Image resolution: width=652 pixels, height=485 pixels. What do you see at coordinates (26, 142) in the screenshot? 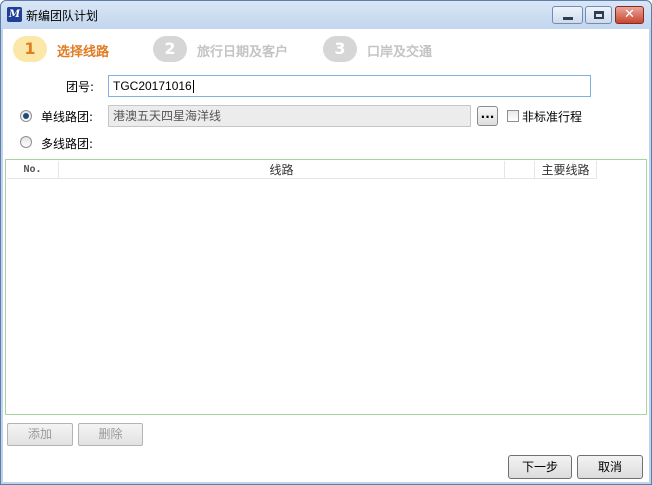
I see `multi-route-radio` at bounding box center [26, 142].